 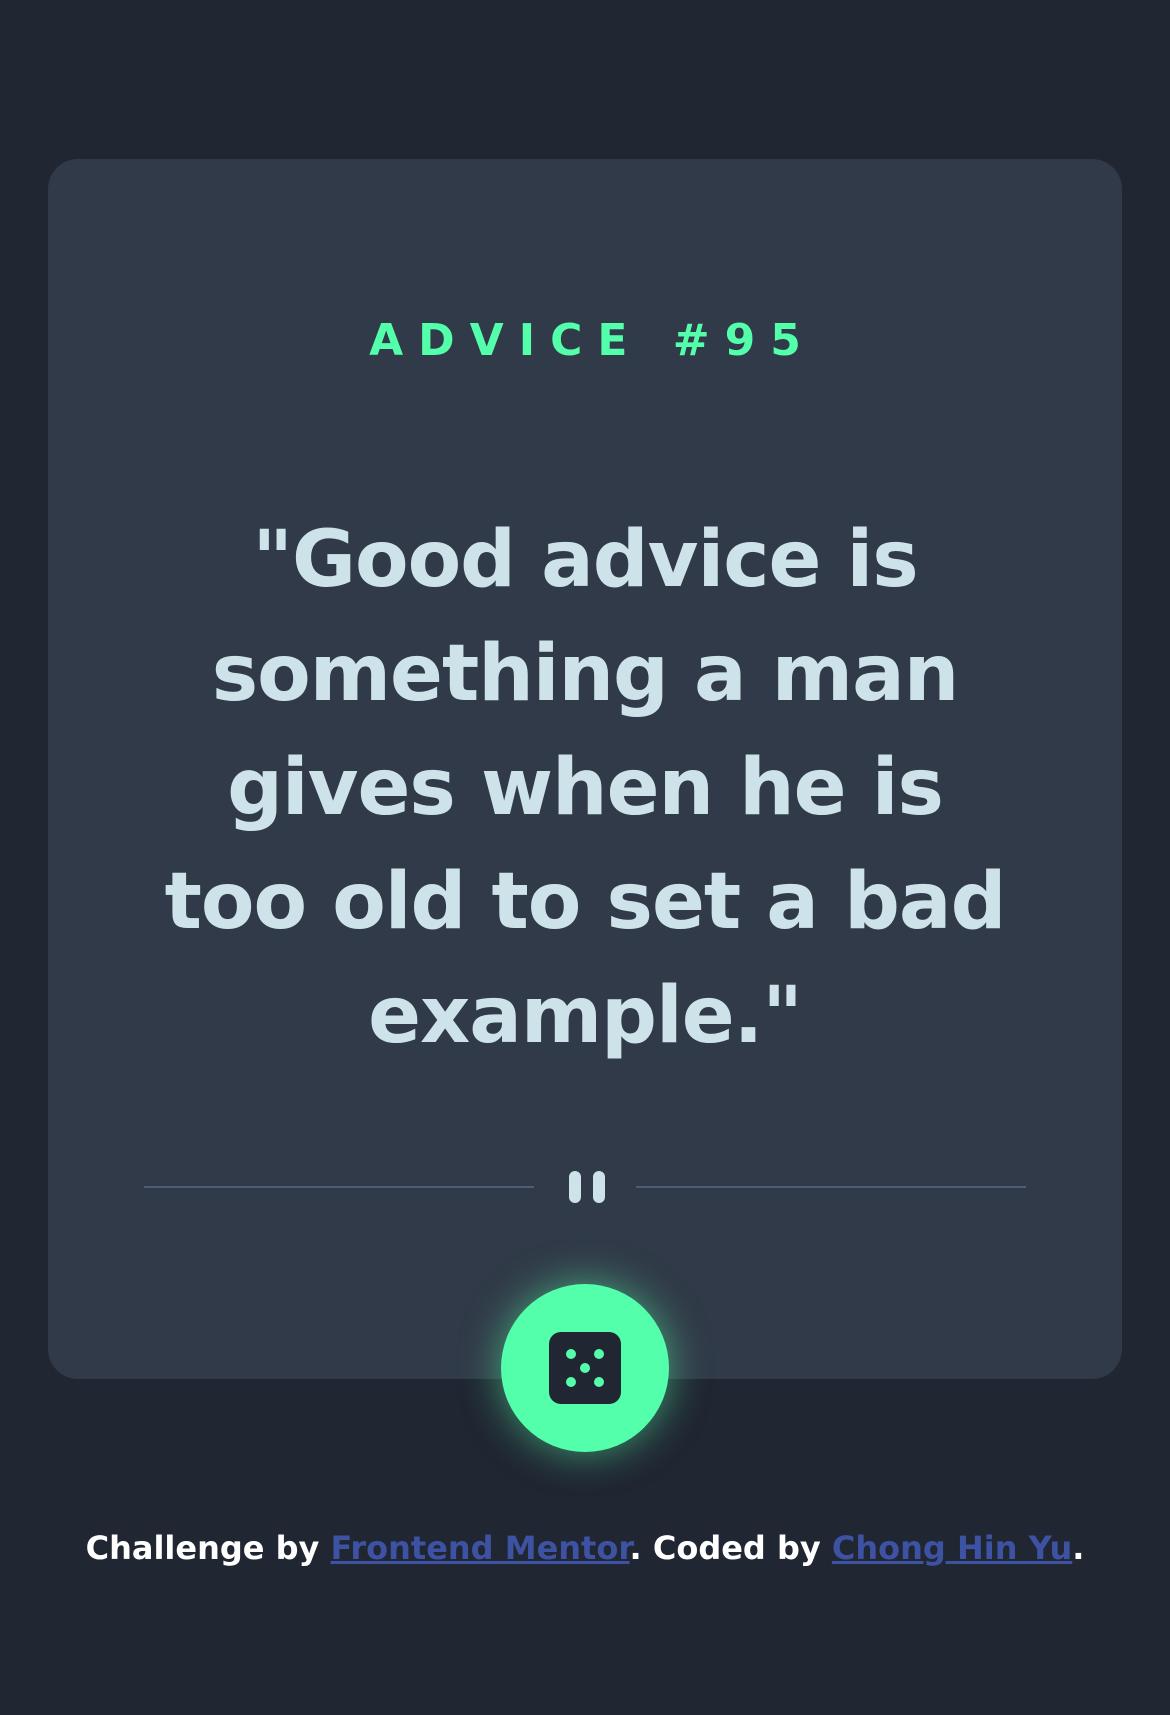 I want to click on divider-line-right, so click(x=831, y=1187).